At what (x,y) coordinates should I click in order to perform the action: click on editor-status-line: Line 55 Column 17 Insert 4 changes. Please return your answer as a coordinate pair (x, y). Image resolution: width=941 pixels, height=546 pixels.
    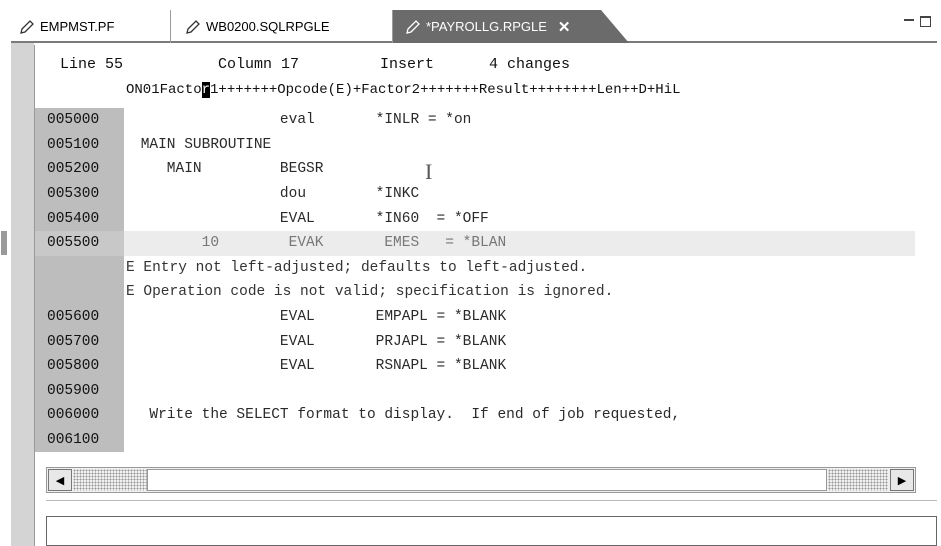
    Looking at the image, I should click on (315, 64).